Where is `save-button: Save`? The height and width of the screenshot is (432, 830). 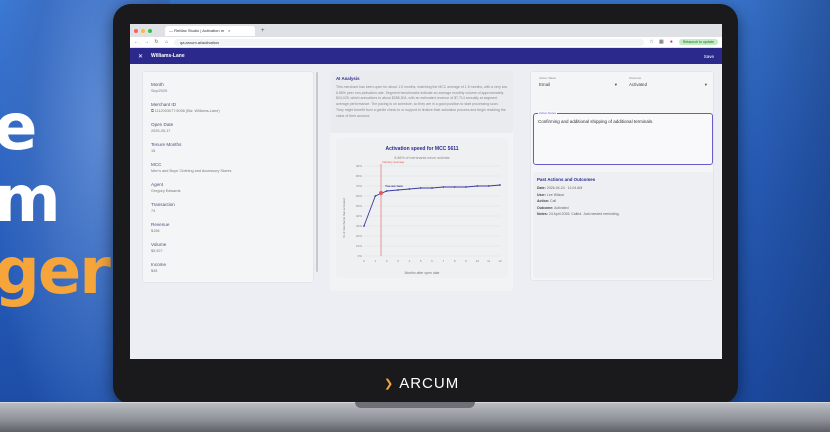
save-button: Save is located at coordinates (709, 56).